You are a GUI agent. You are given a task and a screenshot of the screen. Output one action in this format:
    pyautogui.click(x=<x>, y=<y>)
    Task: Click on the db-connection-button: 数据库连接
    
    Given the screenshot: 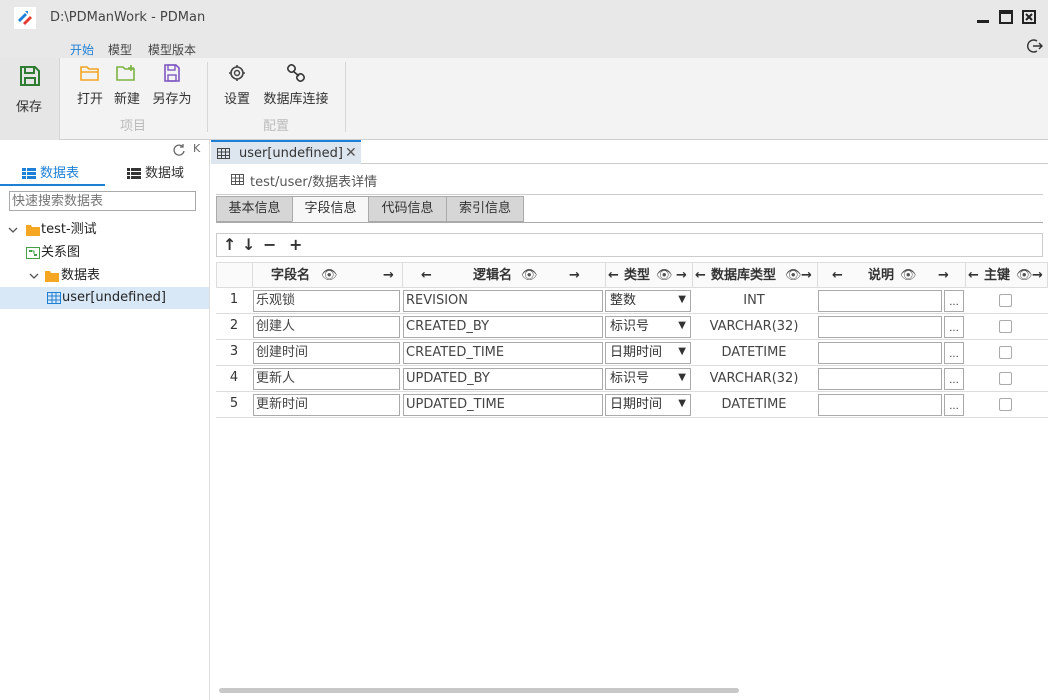 What is the action you would take?
    pyautogui.click(x=296, y=89)
    